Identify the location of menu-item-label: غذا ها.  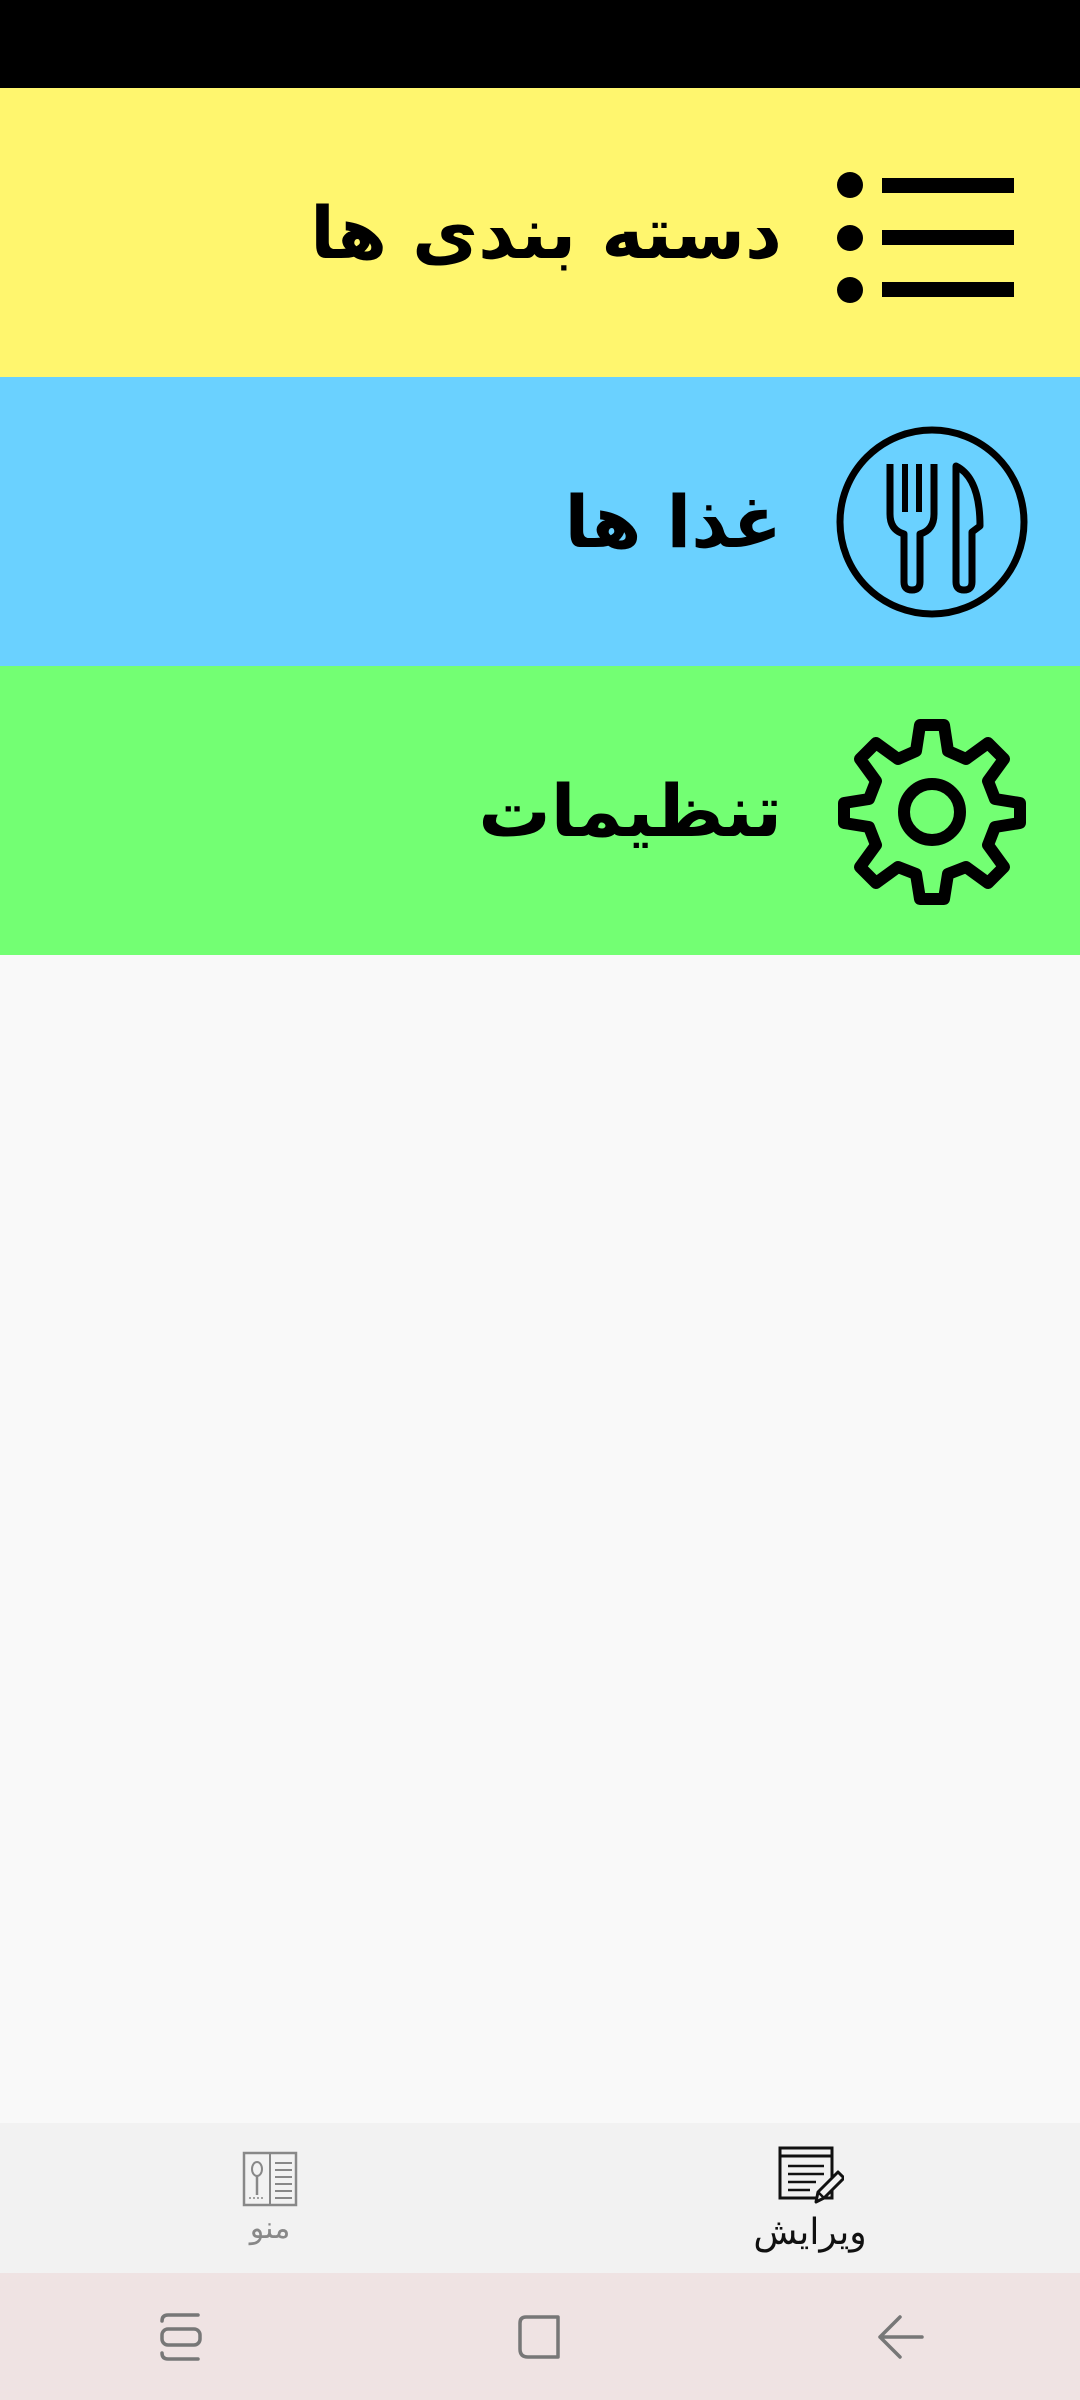
(673, 521).